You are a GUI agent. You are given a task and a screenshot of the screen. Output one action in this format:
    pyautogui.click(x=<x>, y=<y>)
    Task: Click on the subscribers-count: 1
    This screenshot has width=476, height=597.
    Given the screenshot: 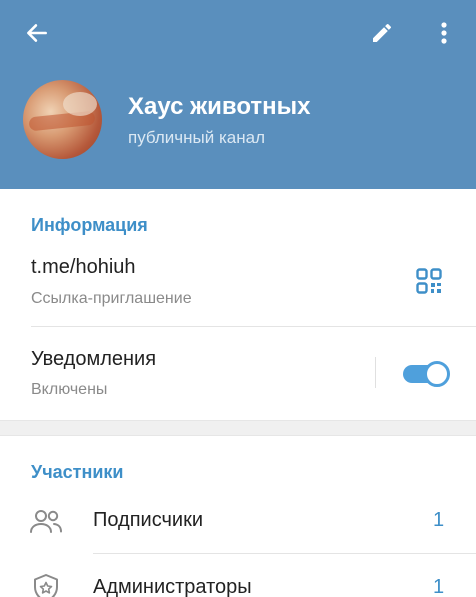 What is the action you would take?
    pyautogui.click(x=439, y=520)
    